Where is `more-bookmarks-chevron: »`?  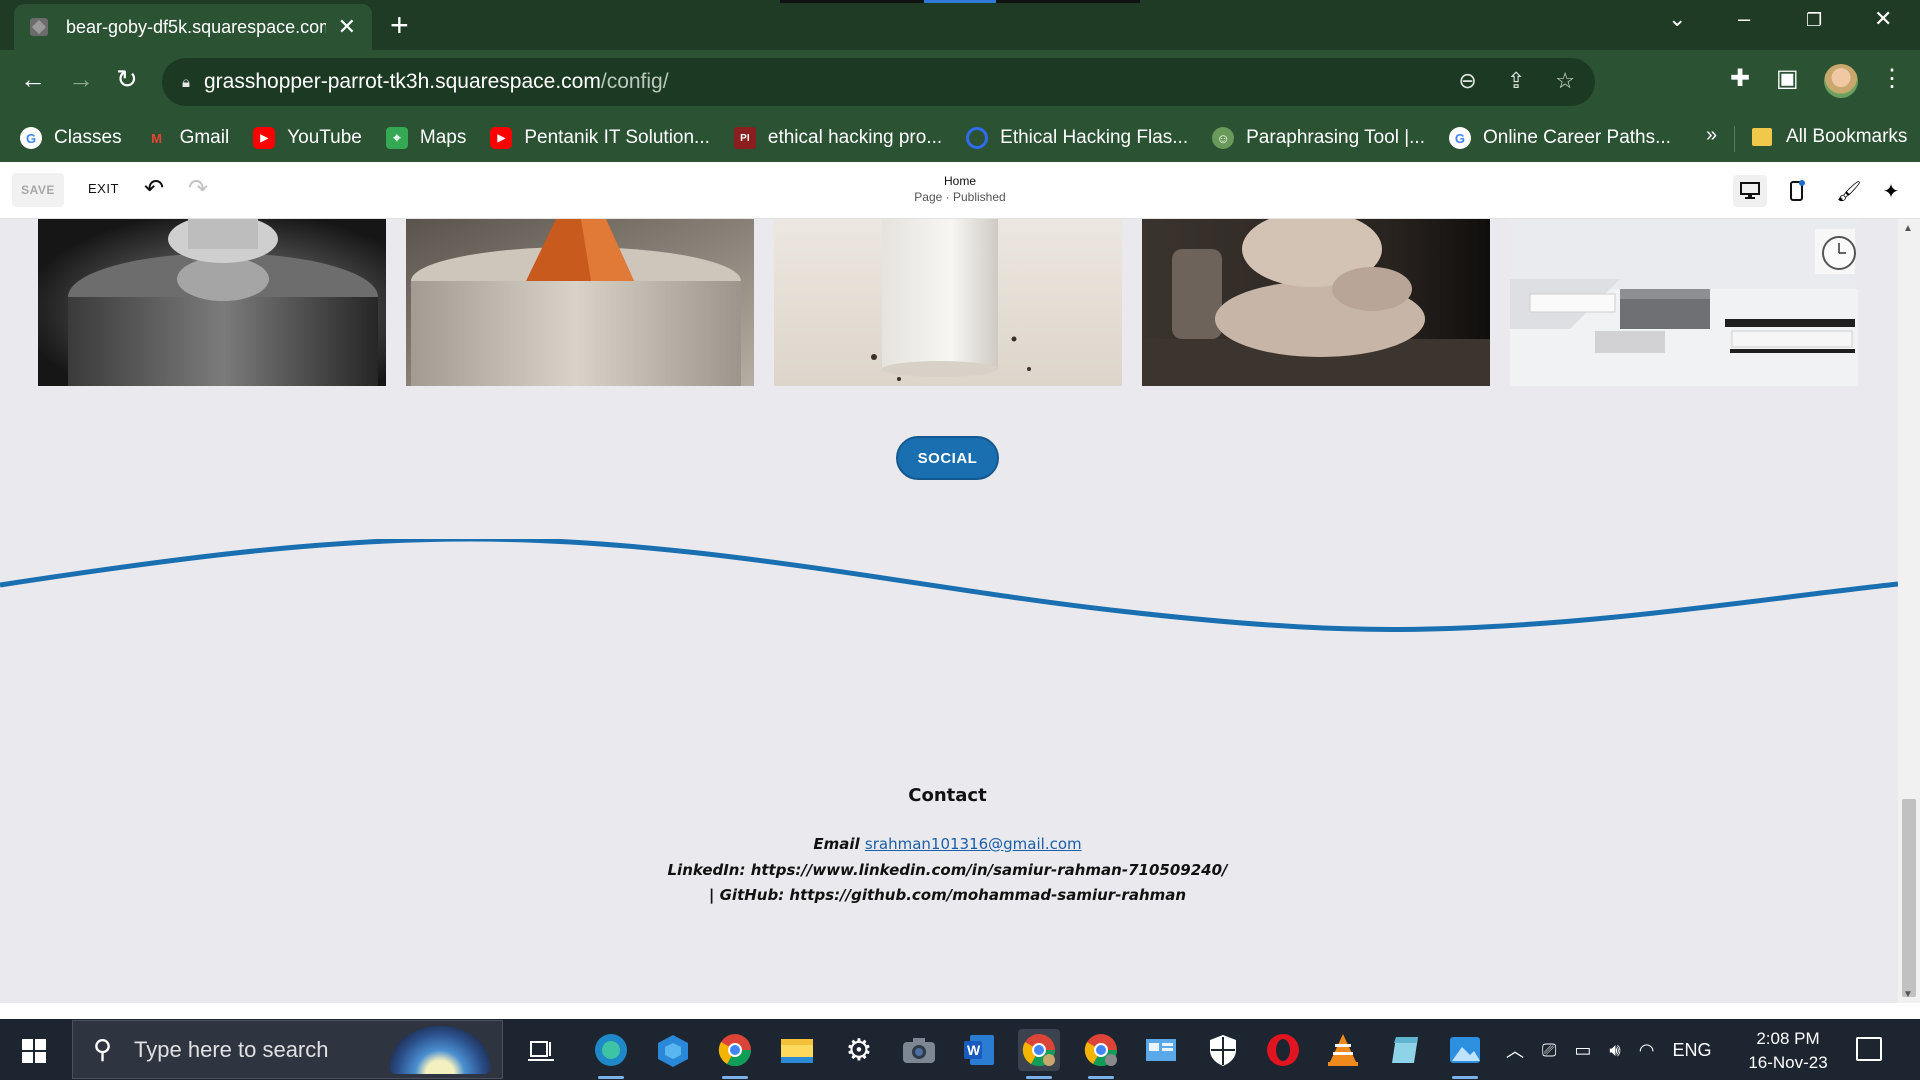
more-bookmarks-chevron: » is located at coordinates (1711, 135).